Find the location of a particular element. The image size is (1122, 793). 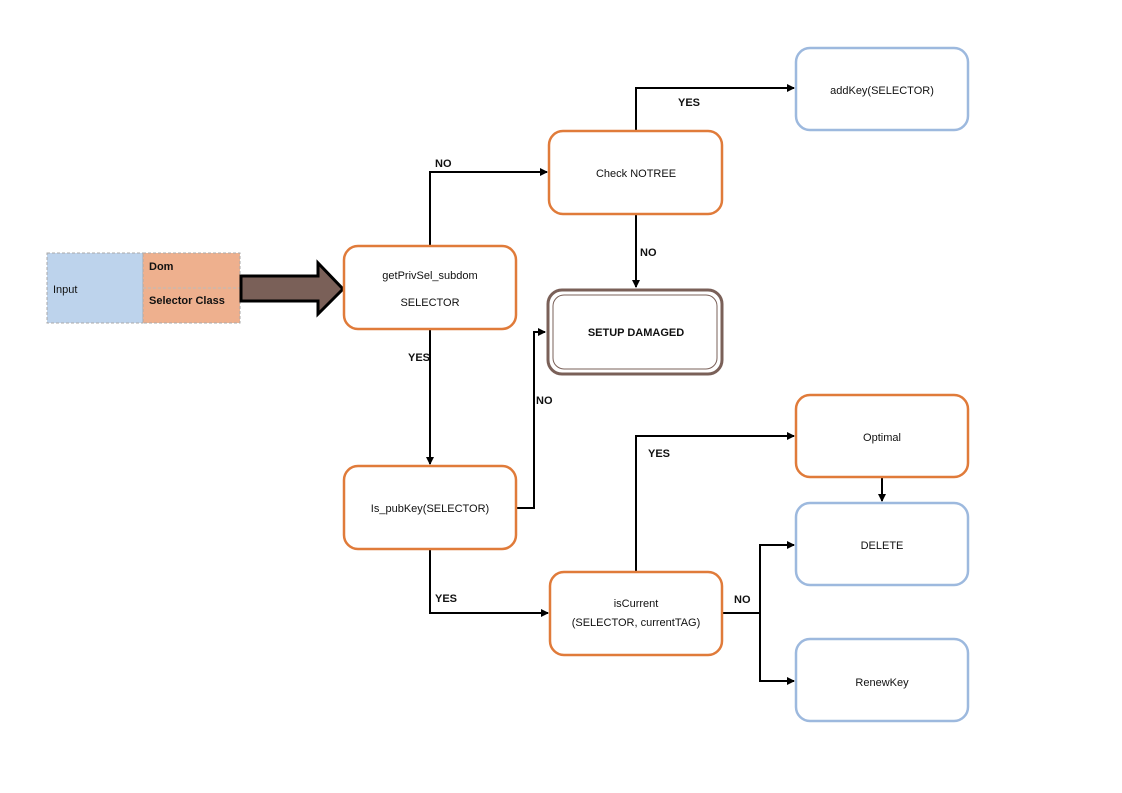

node-iscurrent-line2: (SELECTOR, currentTAG) is located at coordinates (636, 623).